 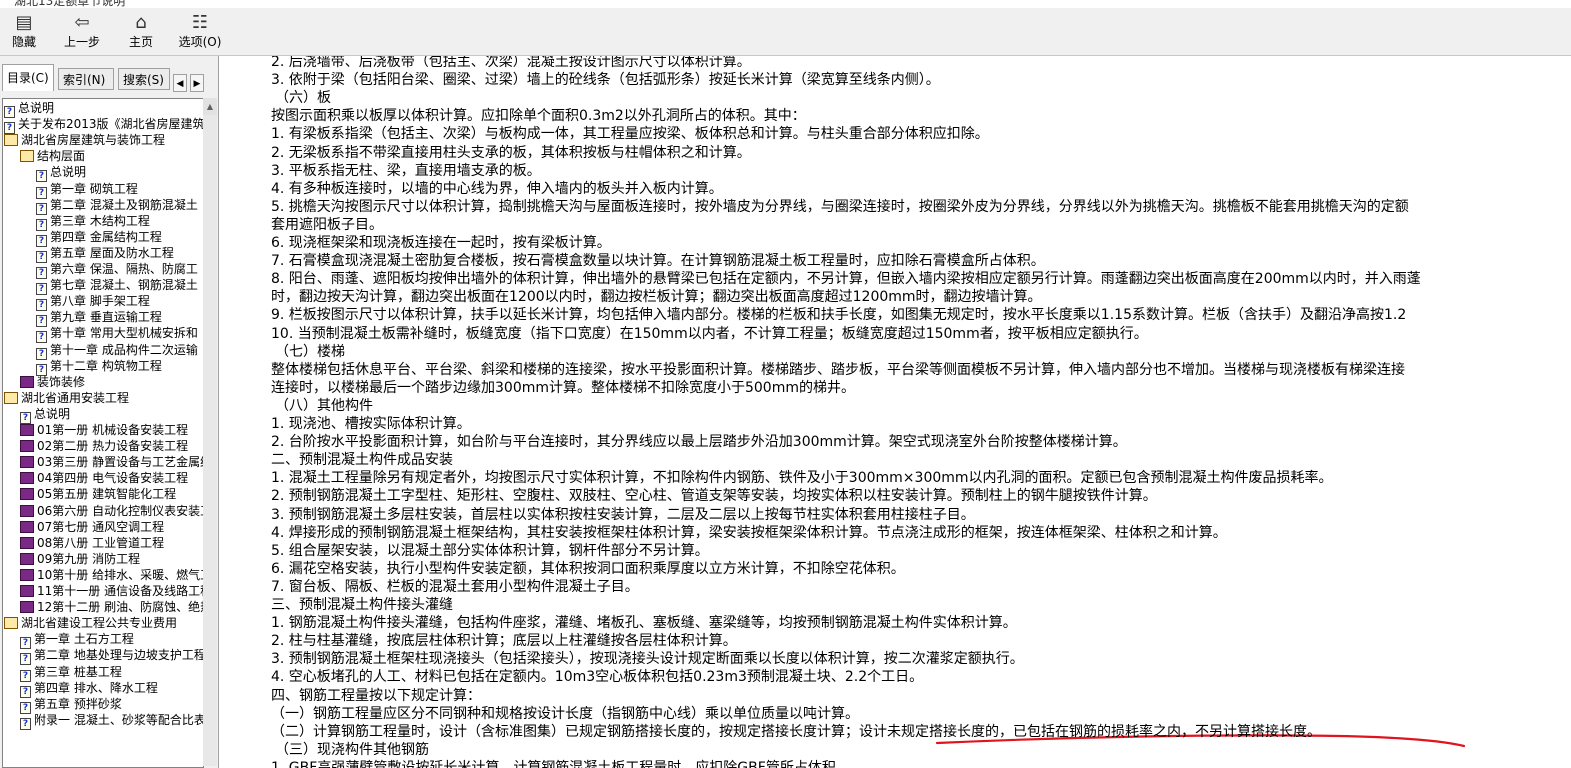 I want to click on text-line: 1. 现浇池、槽按实际体积计算。, so click(x=371, y=424).